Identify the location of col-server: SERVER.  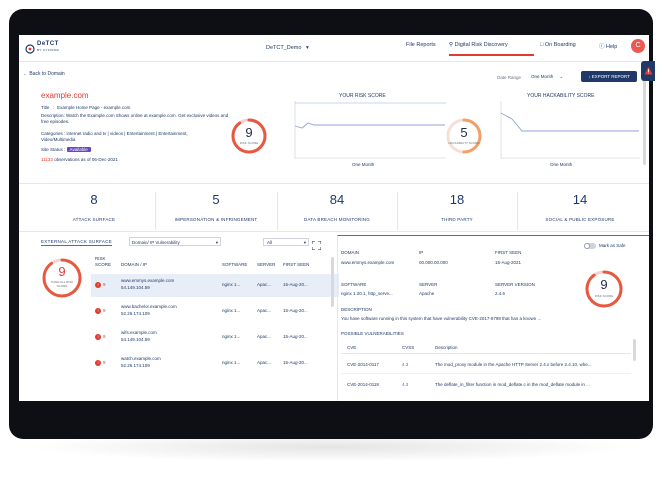
(266, 264).